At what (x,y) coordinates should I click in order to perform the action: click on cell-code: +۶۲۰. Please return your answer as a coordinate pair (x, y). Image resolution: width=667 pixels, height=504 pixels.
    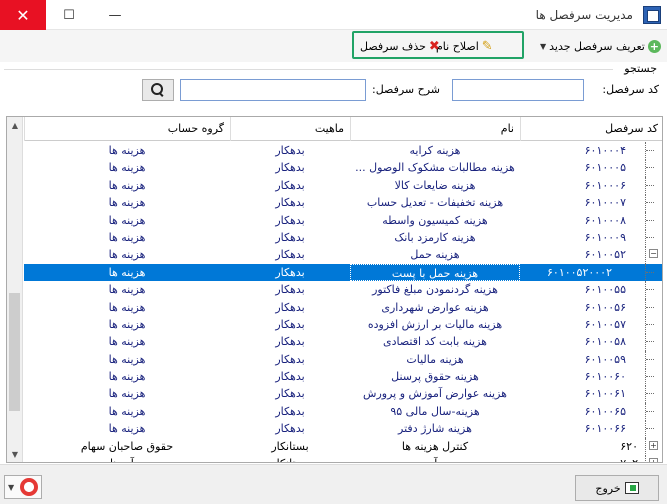
    Looking at the image, I should click on (591, 446).